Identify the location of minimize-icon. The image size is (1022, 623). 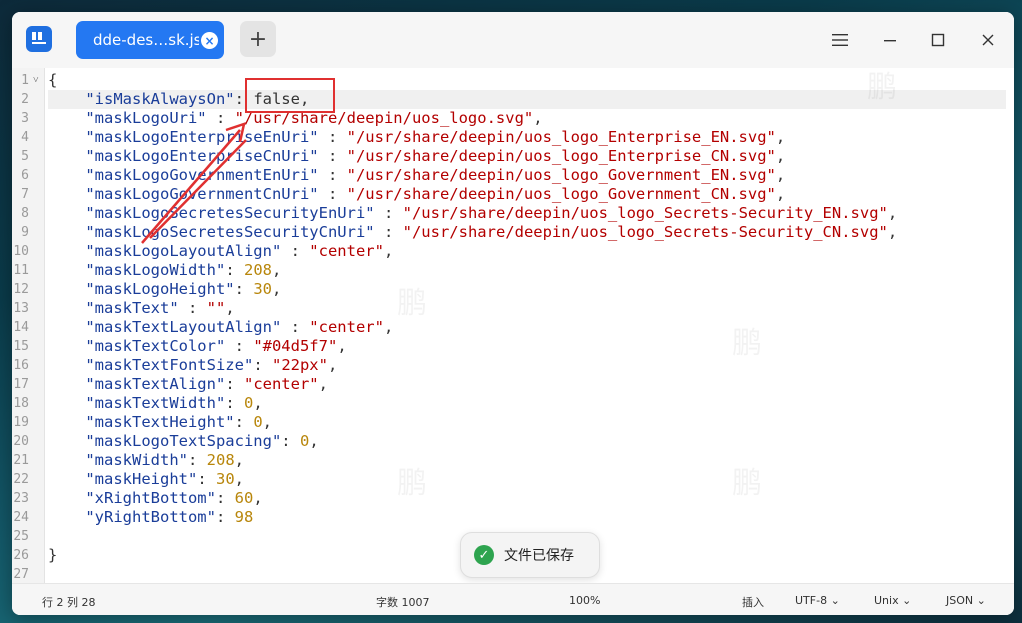
(890, 41).